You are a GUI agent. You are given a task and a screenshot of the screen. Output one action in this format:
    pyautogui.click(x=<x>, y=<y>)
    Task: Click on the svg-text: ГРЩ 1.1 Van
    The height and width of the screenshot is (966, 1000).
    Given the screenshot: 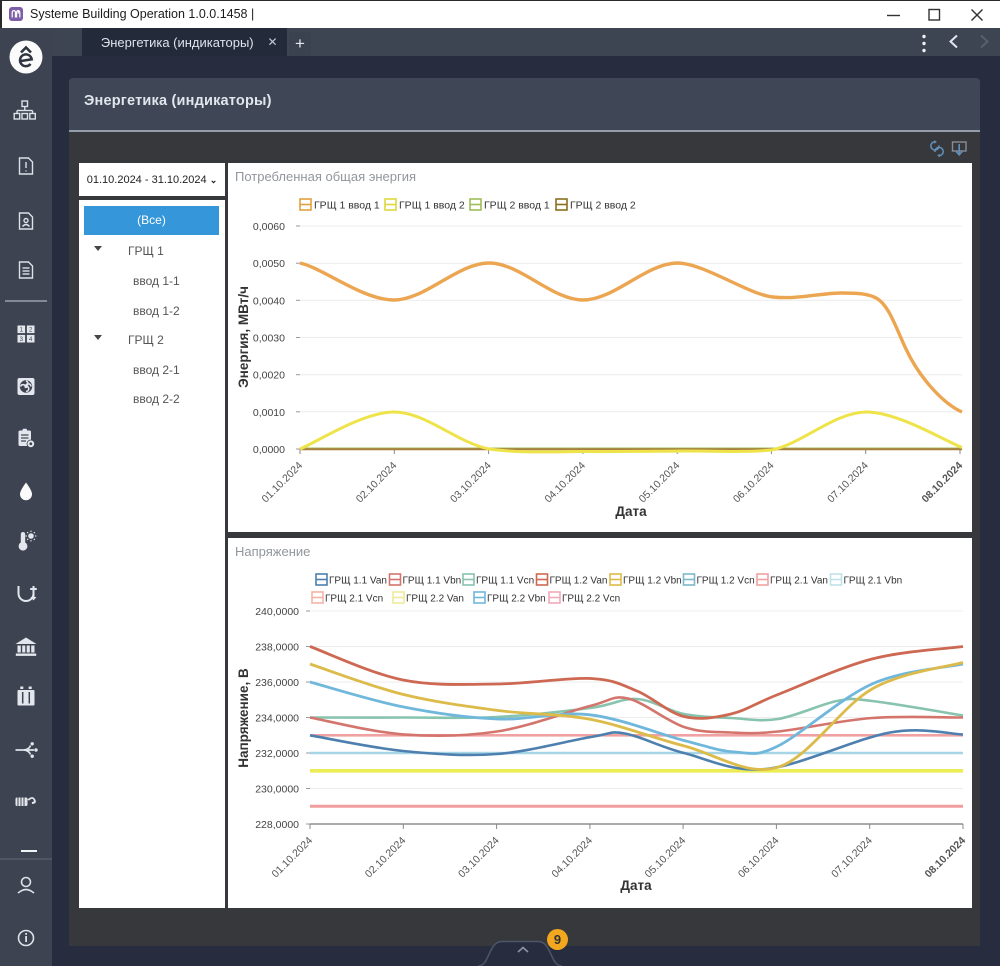 What is the action you would take?
    pyautogui.click(x=358, y=581)
    